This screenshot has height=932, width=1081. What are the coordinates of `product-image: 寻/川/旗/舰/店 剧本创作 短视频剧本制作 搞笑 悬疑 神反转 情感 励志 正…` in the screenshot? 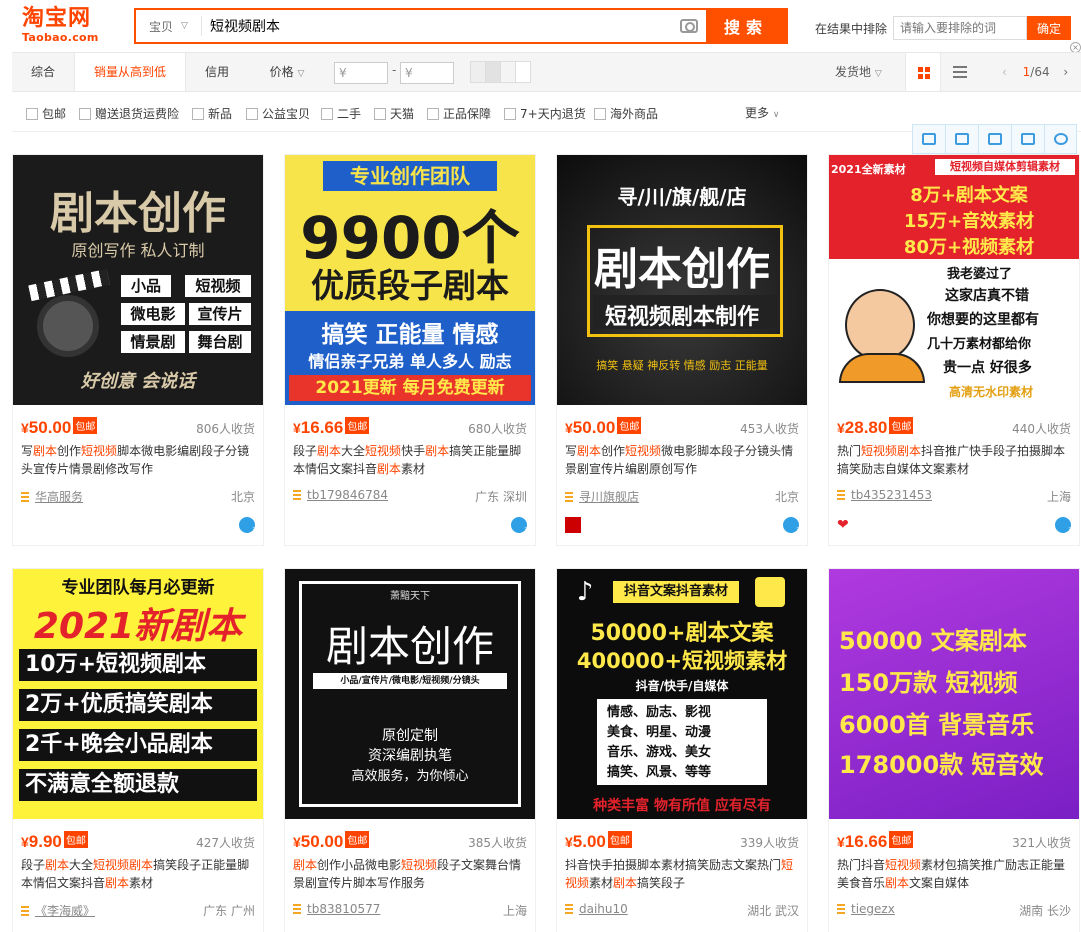 It's located at (682, 280).